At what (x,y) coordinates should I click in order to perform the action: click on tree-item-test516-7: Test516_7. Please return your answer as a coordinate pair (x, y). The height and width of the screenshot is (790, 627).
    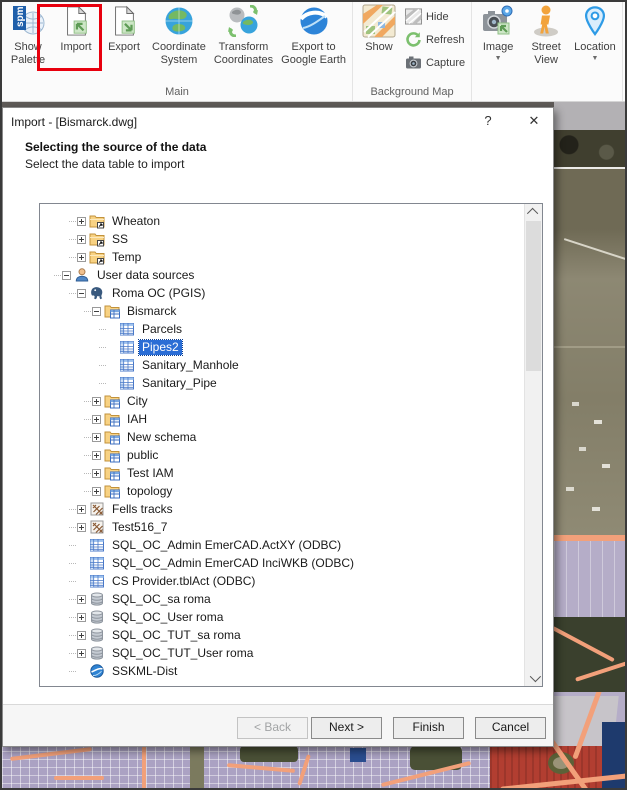
    Looking at the image, I should click on (282, 527).